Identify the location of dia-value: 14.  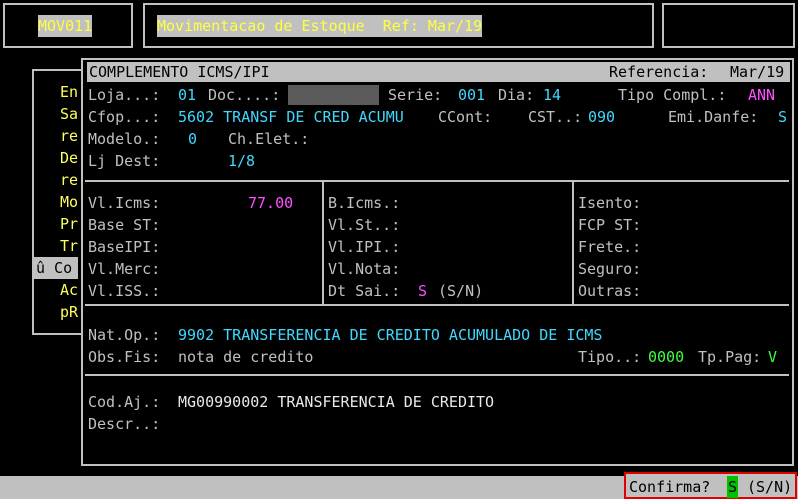
(552, 95).